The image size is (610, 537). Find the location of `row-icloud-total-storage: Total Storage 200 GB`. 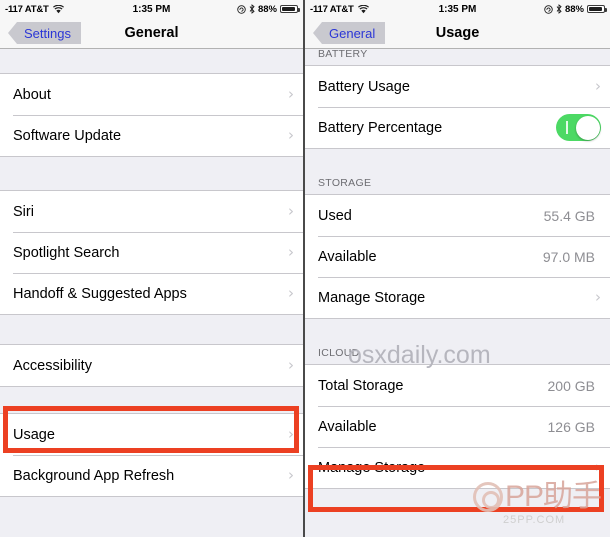

row-icloud-total-storage: Total Storage 200 GB is located at coordinates (457, 385).